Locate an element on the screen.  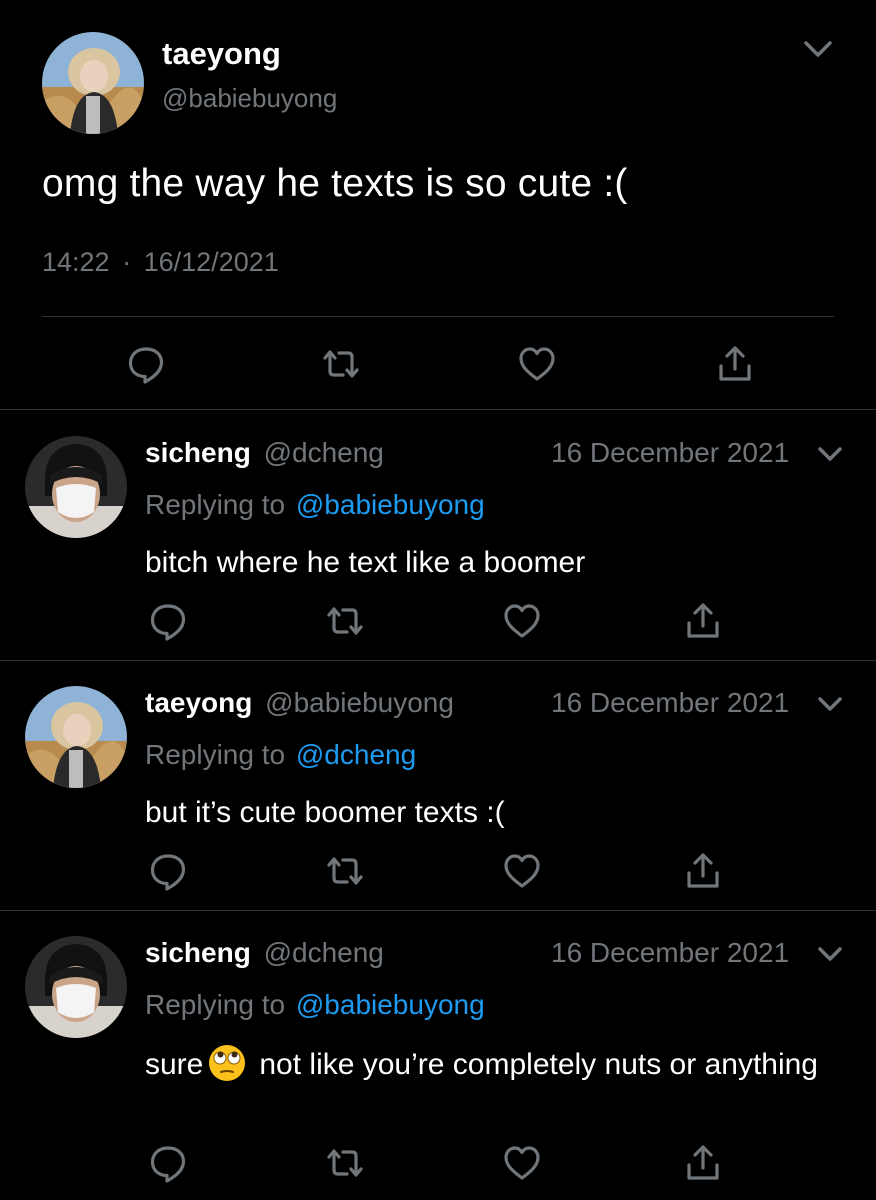
tweet-text: omg the way he texts is so cute :( is located at coordinates (335, 183).